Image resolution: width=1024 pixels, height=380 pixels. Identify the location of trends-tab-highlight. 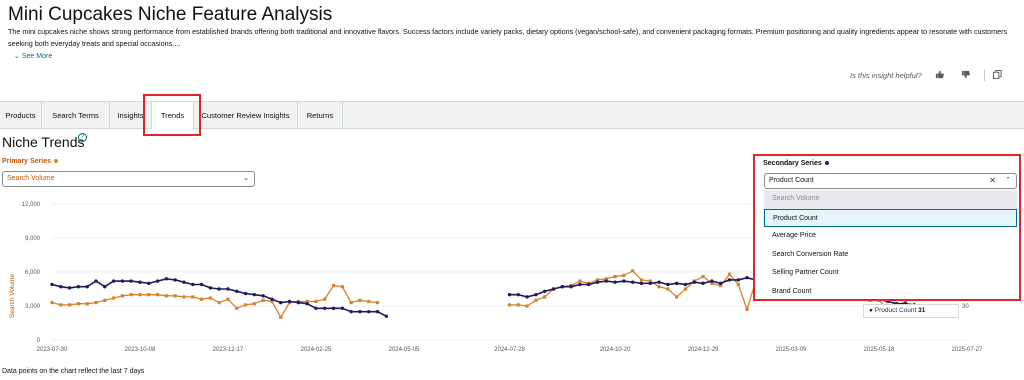
(172, 115).